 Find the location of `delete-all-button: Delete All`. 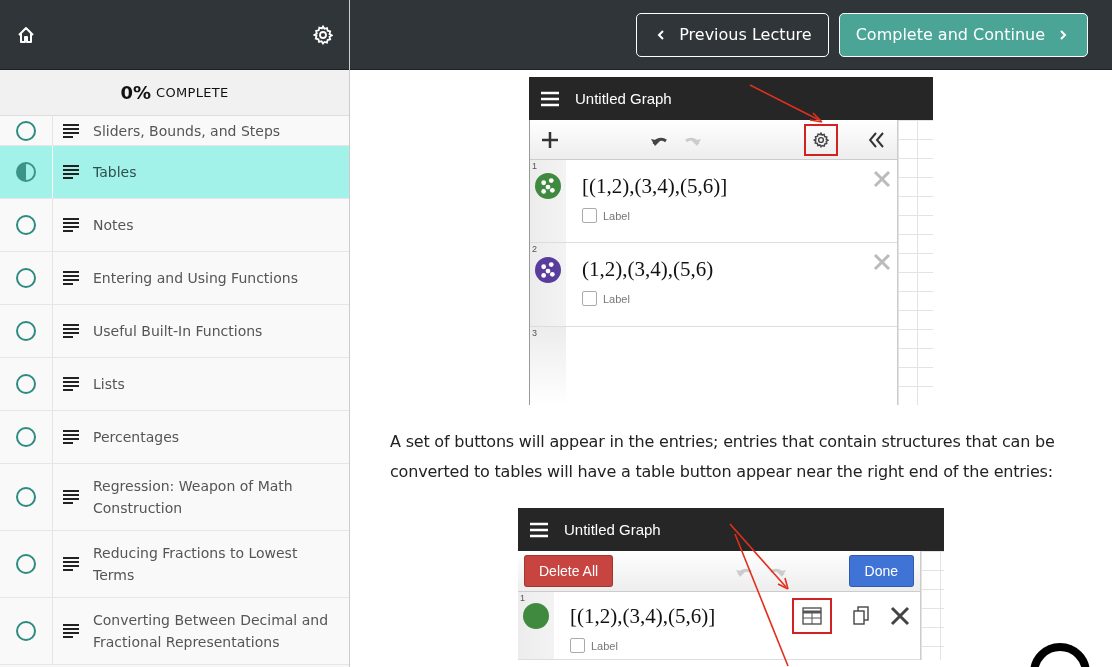

delete-all-button: Delete All is located at coordinates (569, 571).